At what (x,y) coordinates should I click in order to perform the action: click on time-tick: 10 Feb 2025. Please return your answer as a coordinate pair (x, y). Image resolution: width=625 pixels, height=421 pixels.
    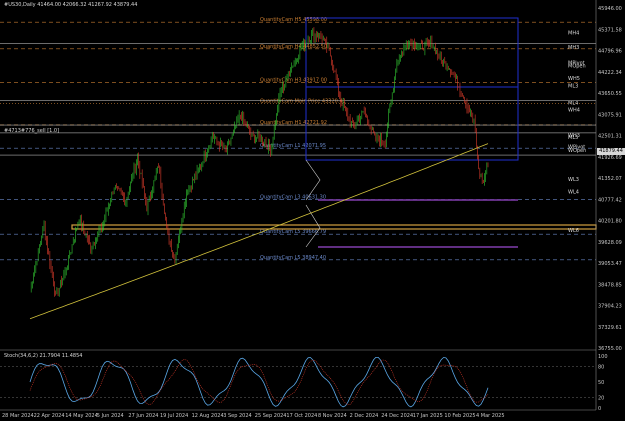
    Looking at the image, I should click on (459, 416).